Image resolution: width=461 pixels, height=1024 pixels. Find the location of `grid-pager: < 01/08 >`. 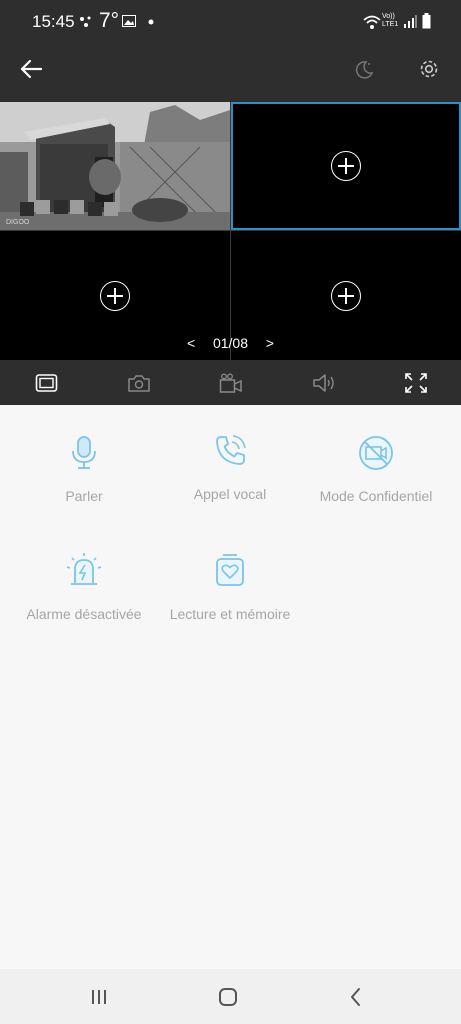

grid-pager: < 01/08 > is located at coordinates (230, 343).